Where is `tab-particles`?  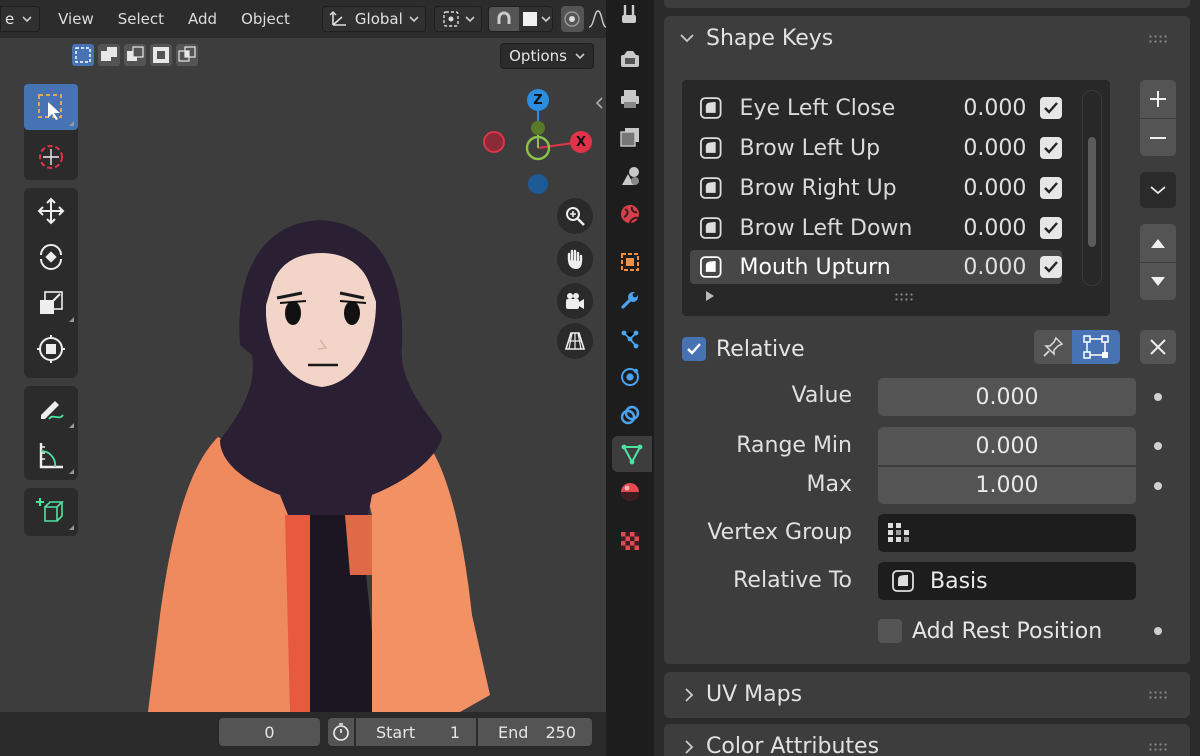 tab-particles is located at coordinates (630, 339).